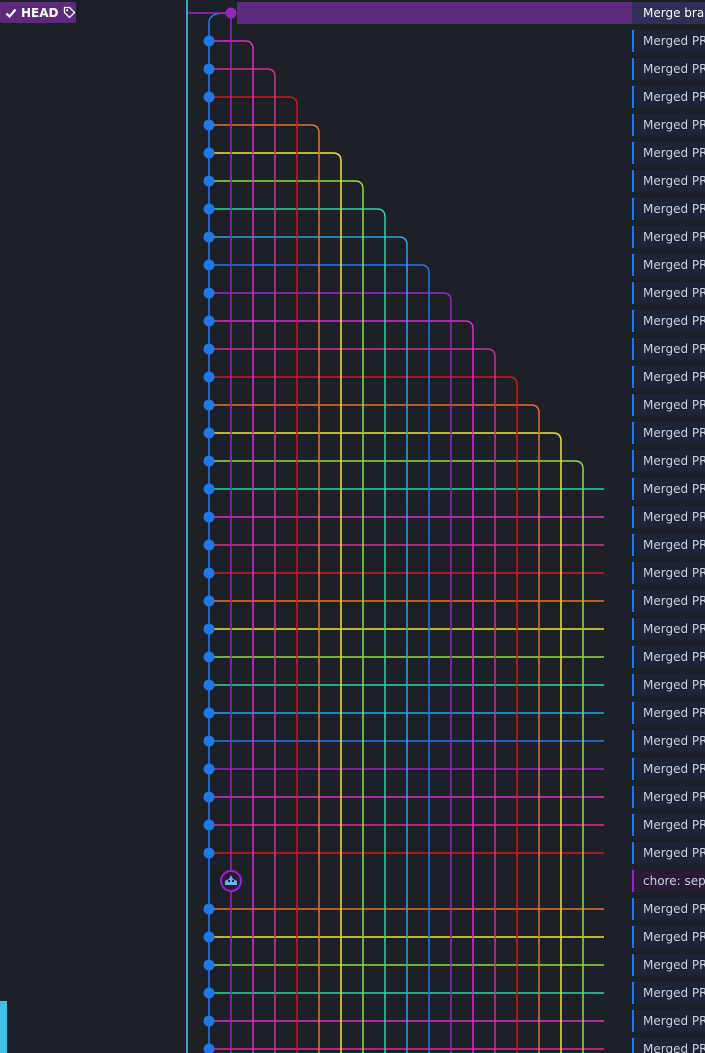 Image resolution: width=705 pixels, height=1053 pixels. What do you see at coordinates (674, 13) in the screenshot?
I see `commit-message: Merge bran` at bounding box center [674, 13].